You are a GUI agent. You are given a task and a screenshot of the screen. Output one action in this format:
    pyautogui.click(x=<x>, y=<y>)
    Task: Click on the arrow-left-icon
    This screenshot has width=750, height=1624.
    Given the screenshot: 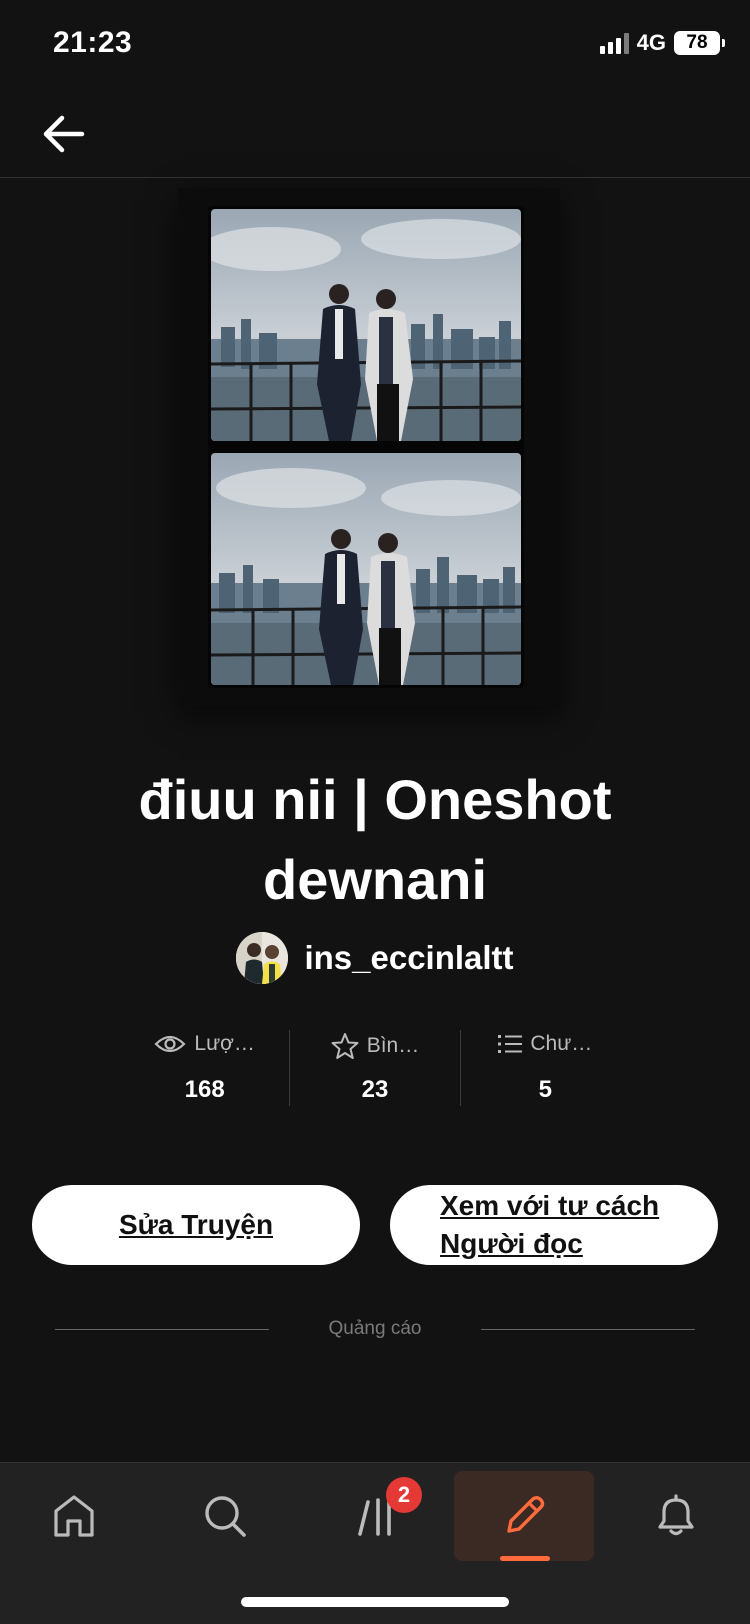 What is the action you would take?
    pyautogui.click(x=64, y=134)
    